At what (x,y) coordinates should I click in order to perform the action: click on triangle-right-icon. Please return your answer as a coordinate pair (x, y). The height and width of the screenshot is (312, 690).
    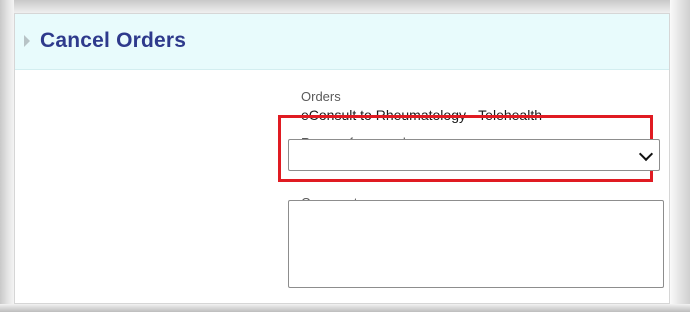
    Looking at the image, I should click on (27, 41).